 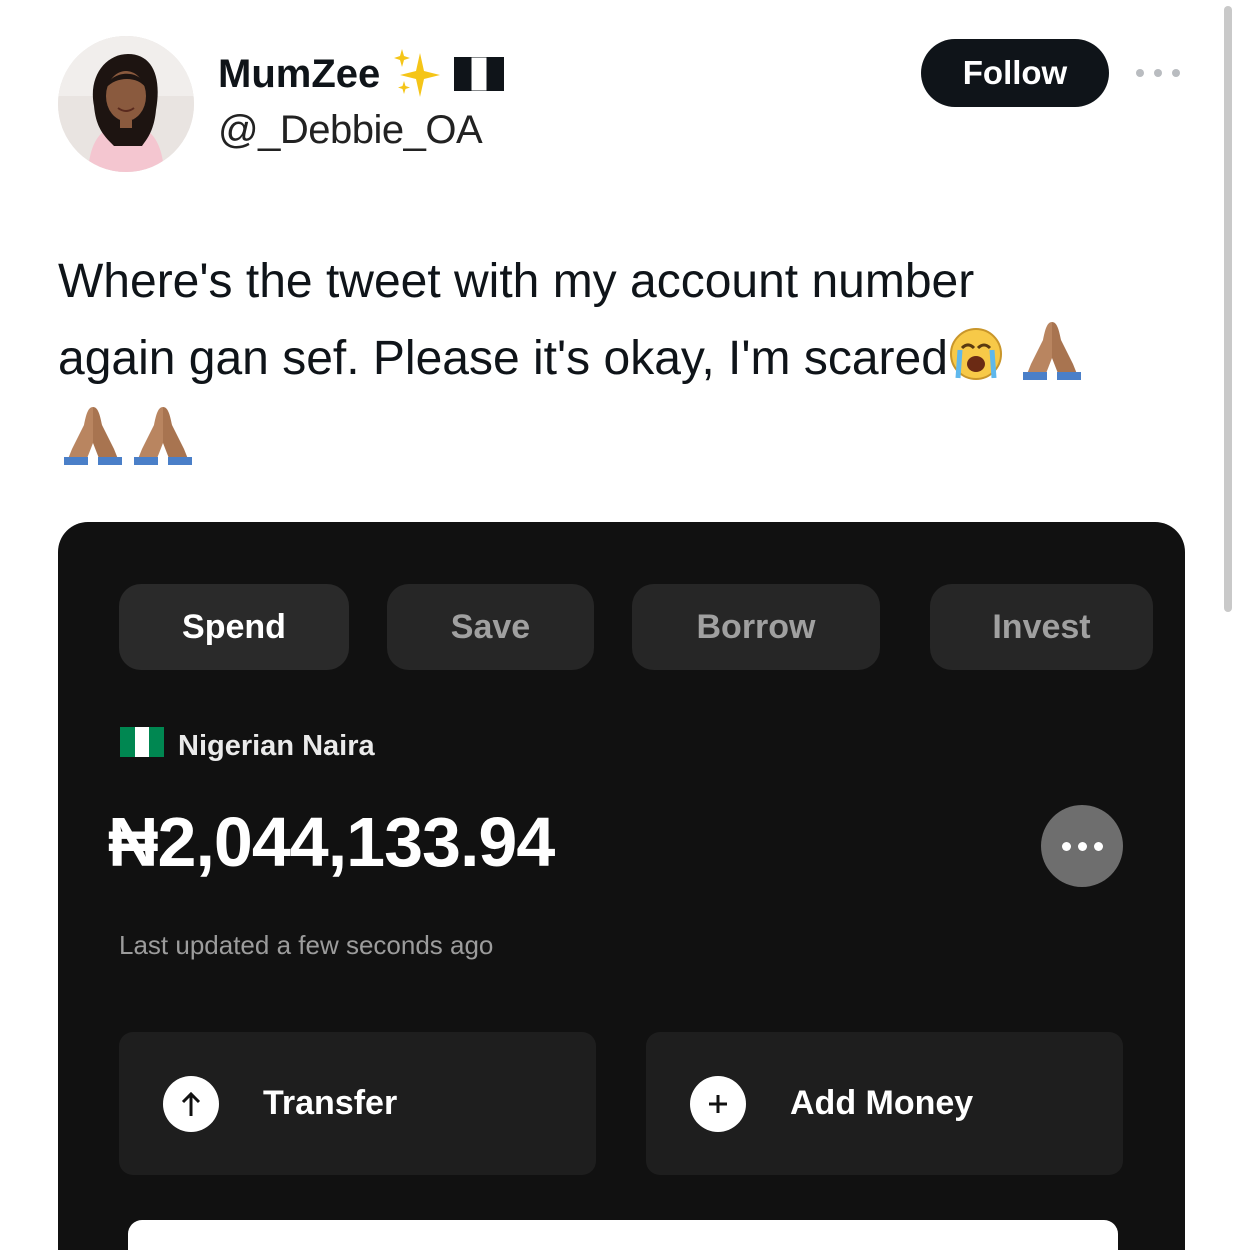 What do you see at coordinates (1228, 309) in the screenshot?
I see `page-scrollbar` at bounding box center [1228, 309].